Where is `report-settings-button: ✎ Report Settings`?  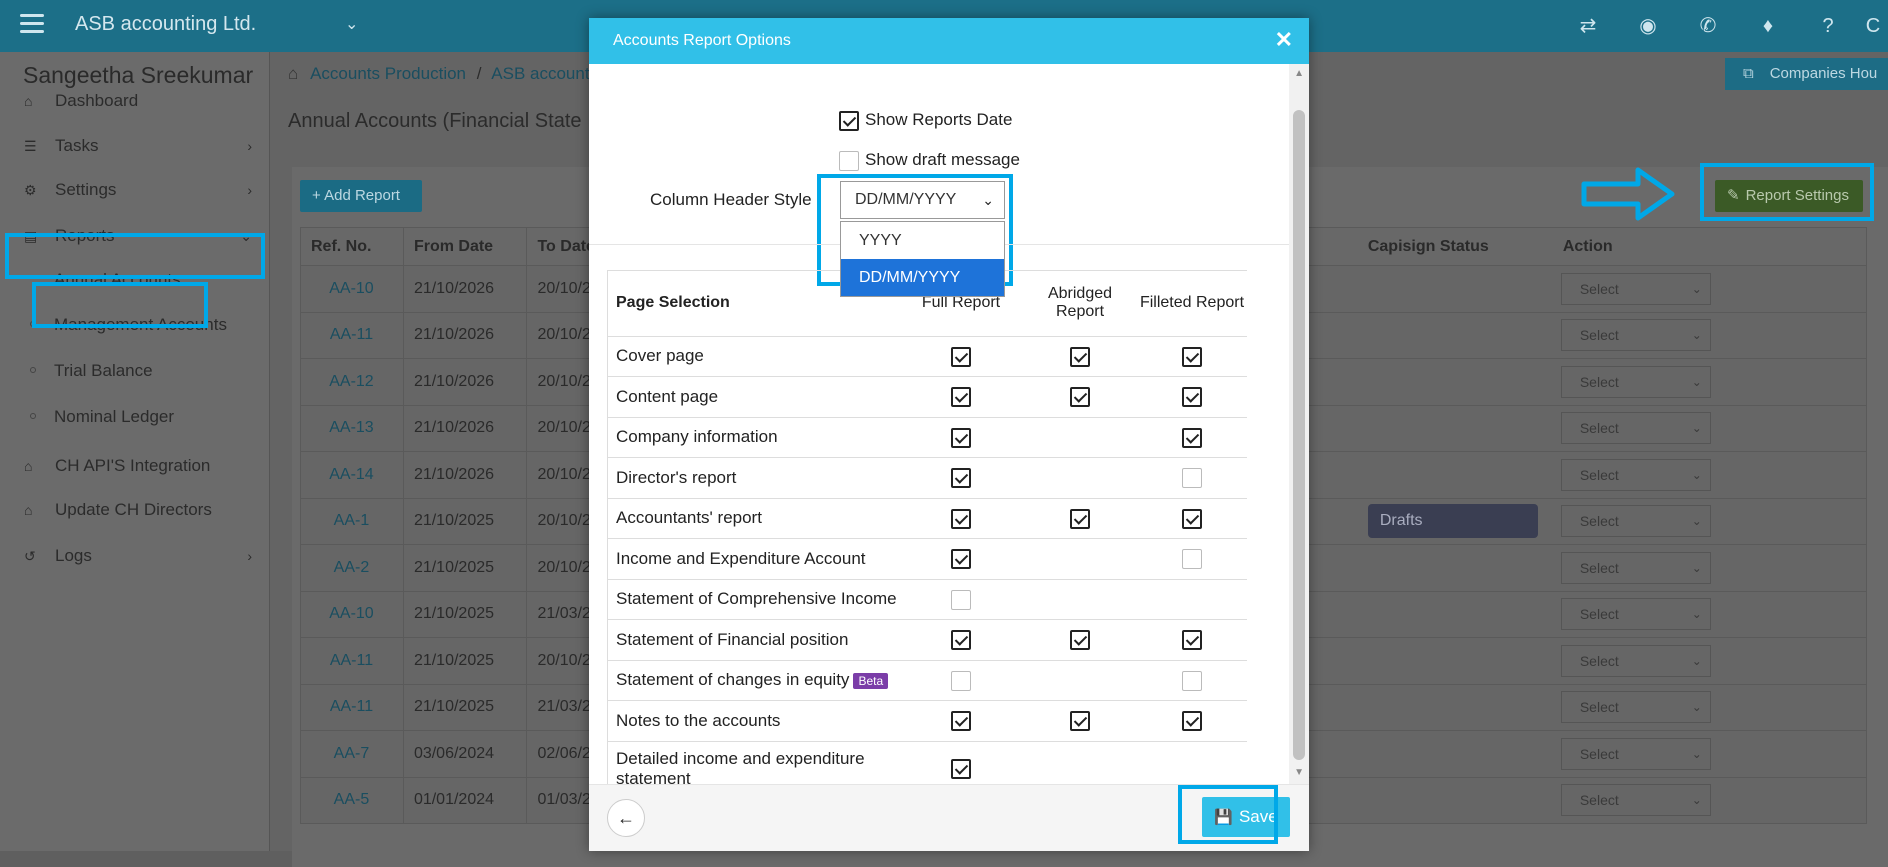 report-settings-button: ✎ Report Settings is located at coordinates (1789, 196).